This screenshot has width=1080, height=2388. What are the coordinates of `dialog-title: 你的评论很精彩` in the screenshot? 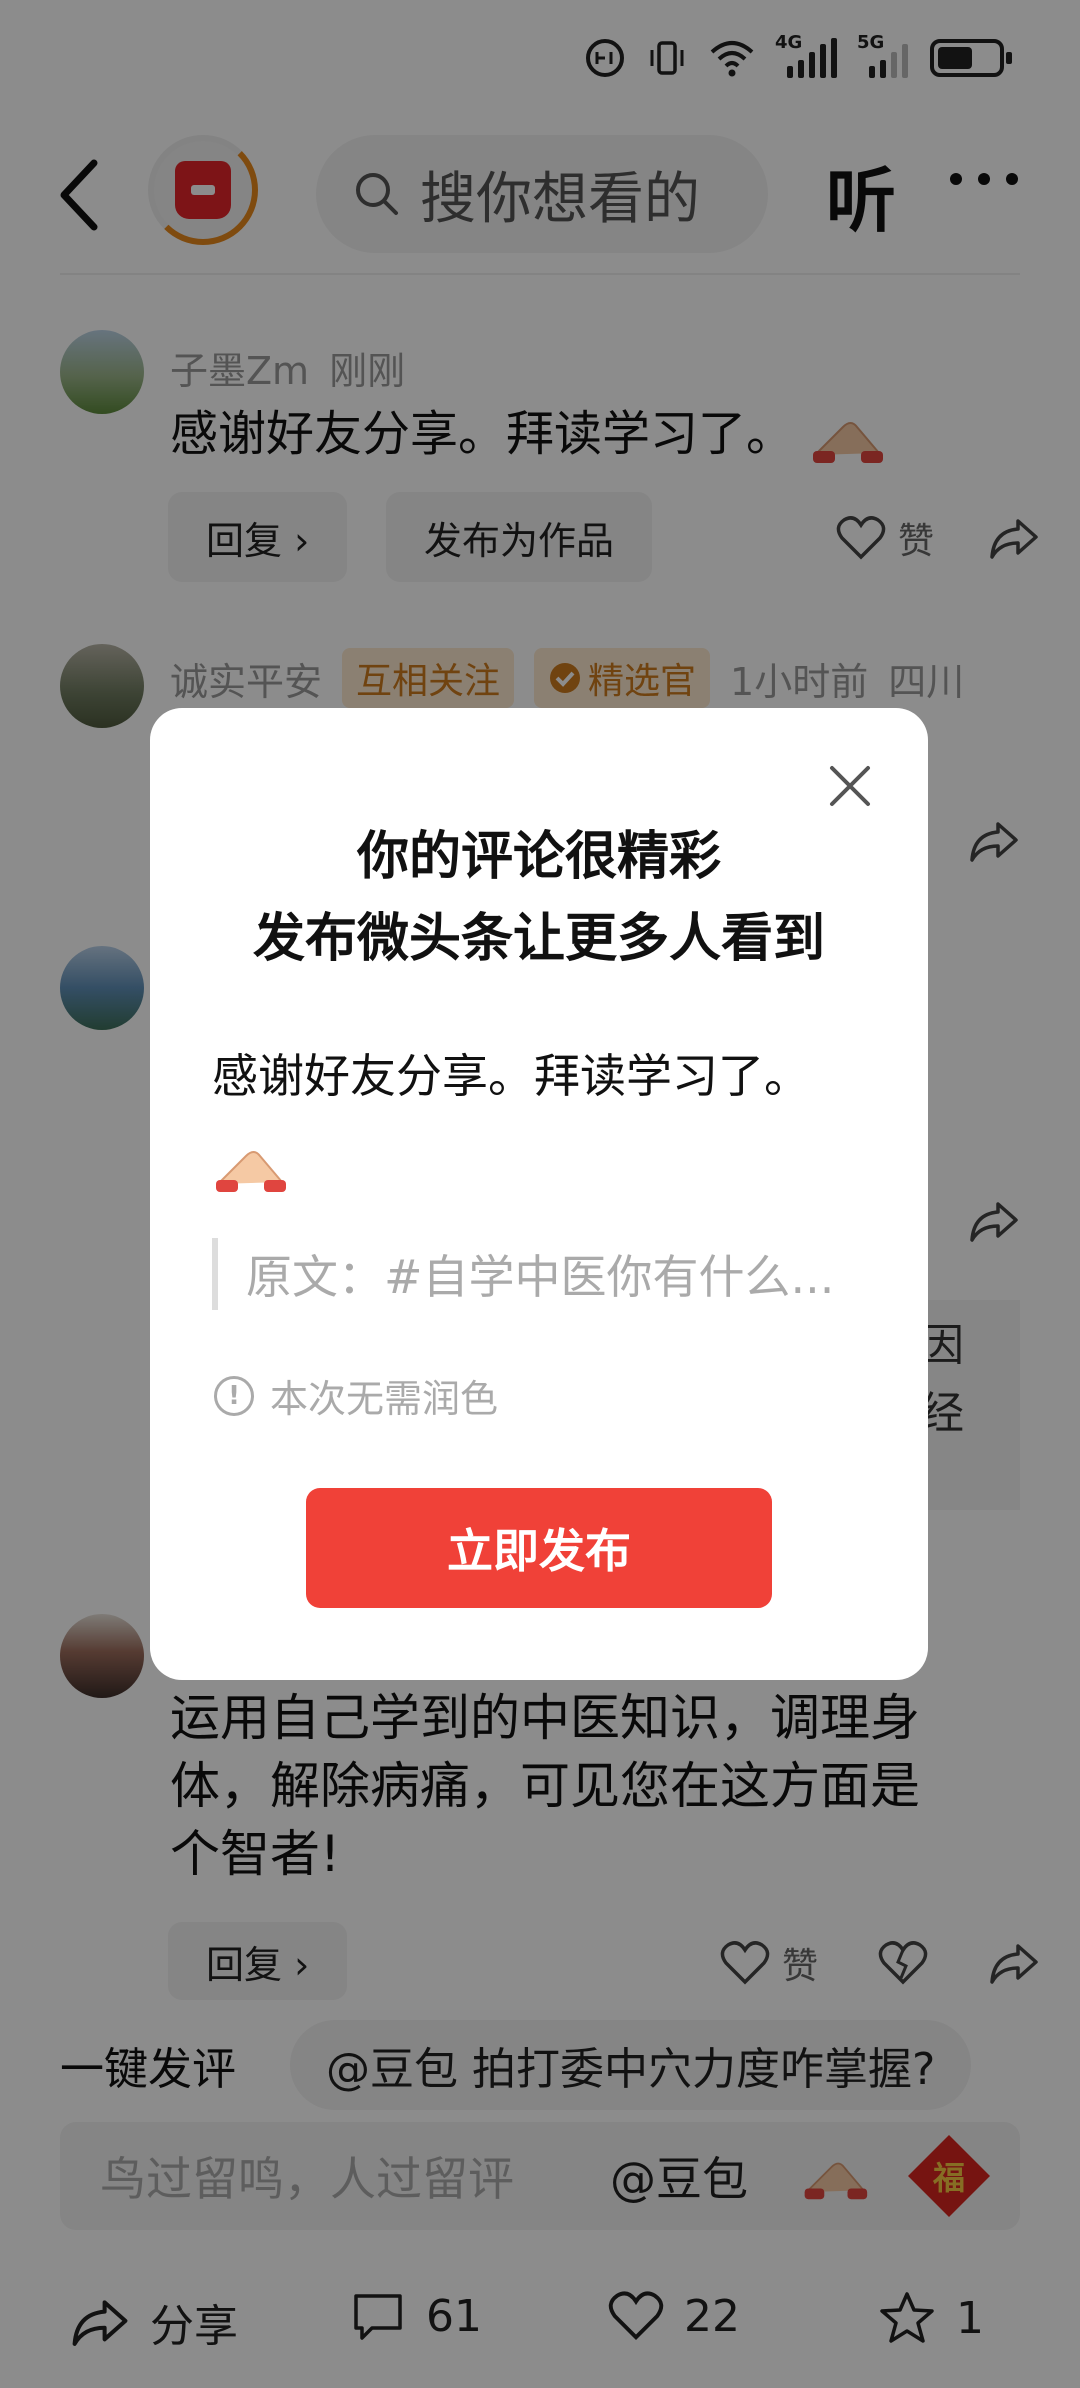 It's located at (538, 857).